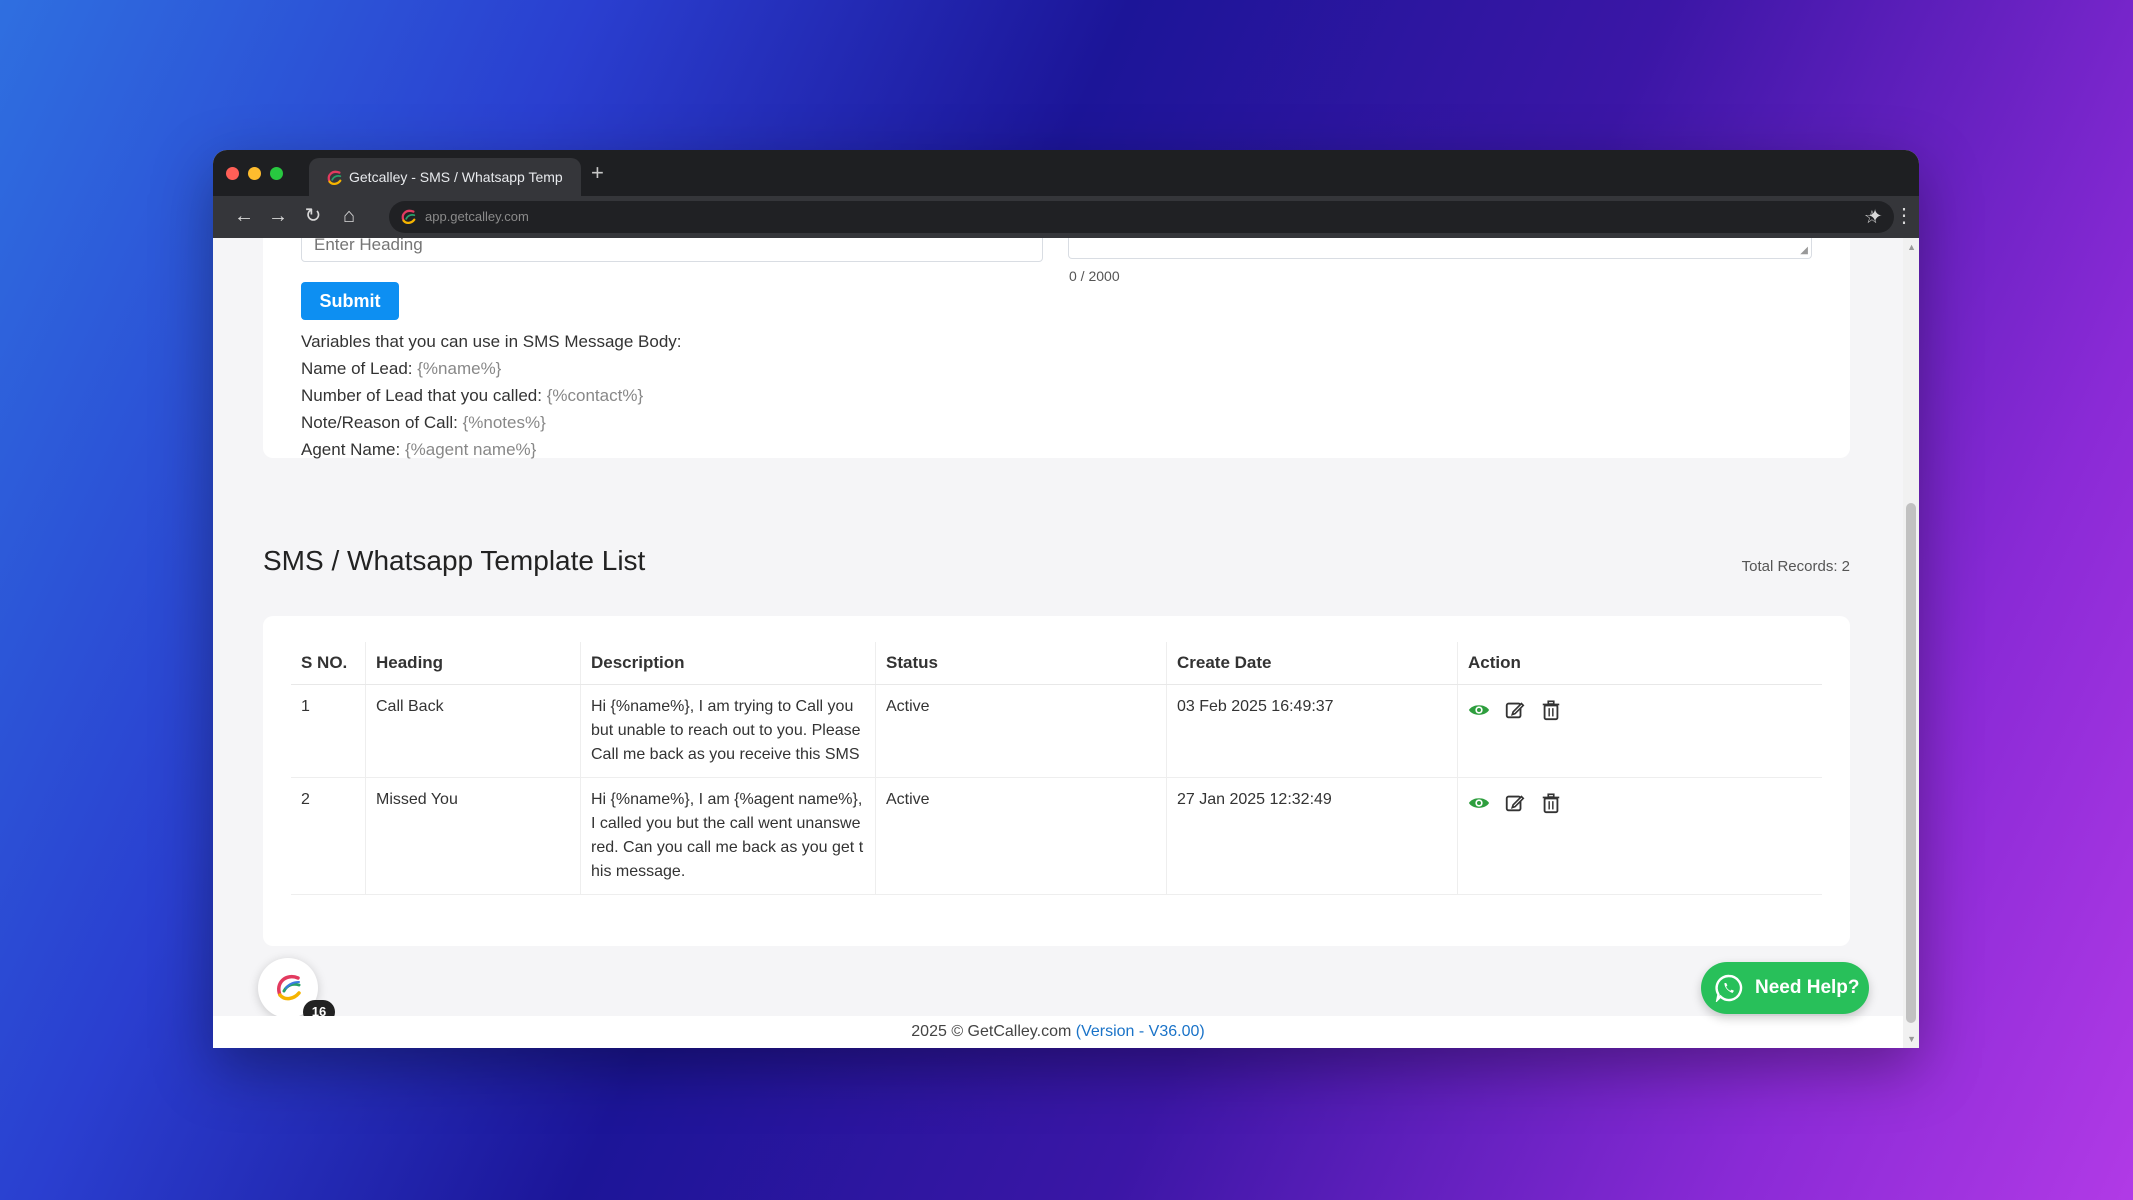 This screenshot has width=2133, height=1200. What do you see at coordinates (1440, 248) in the screenshot?
I see `message-textarea: ◢` at bounding box center [1440, 248].